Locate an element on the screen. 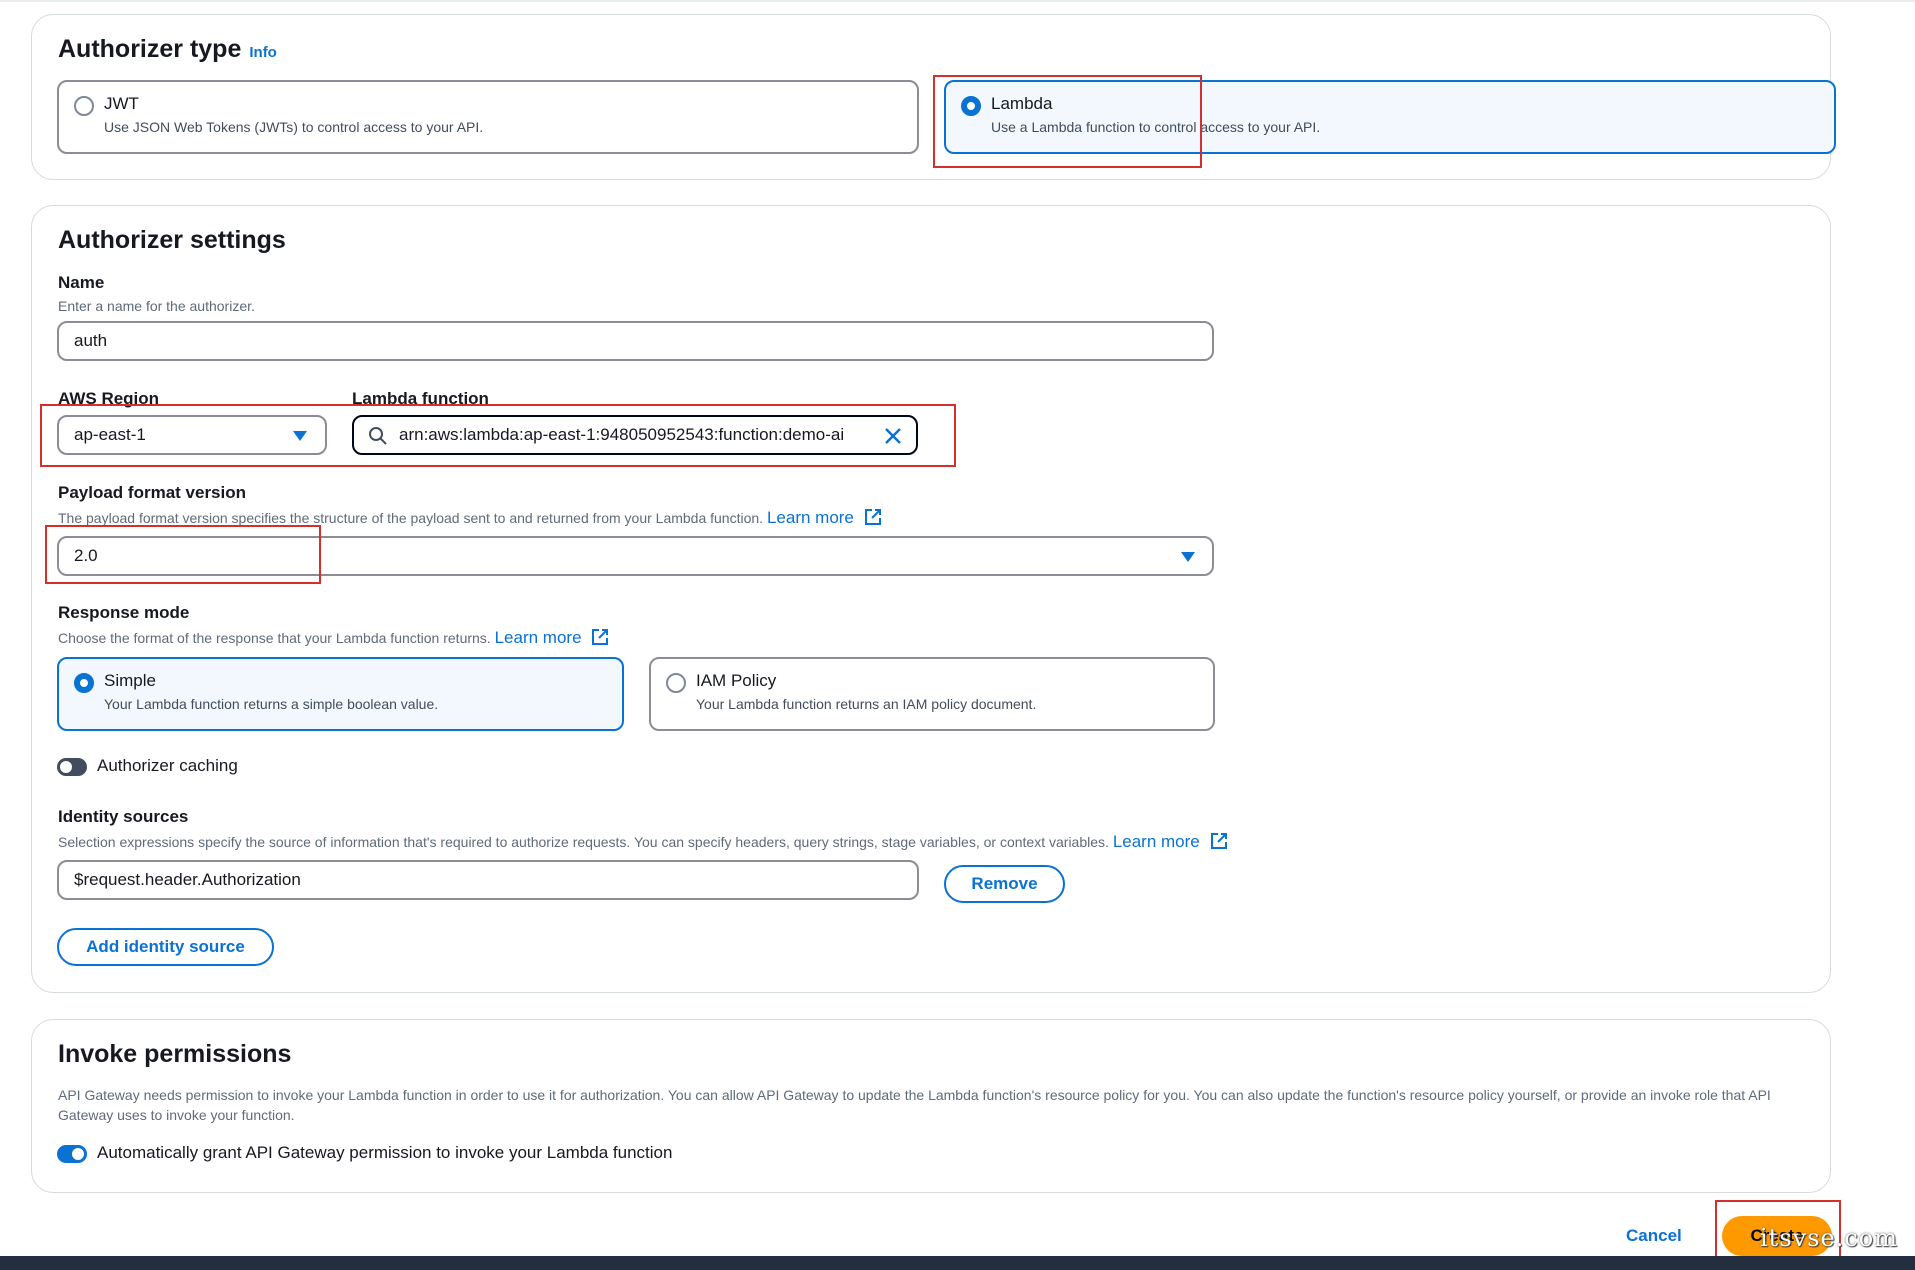 Image resolution: width=1915 pixels, height=1270 pixels. auto-grant-toggle is located at coordinates (72, 1154).